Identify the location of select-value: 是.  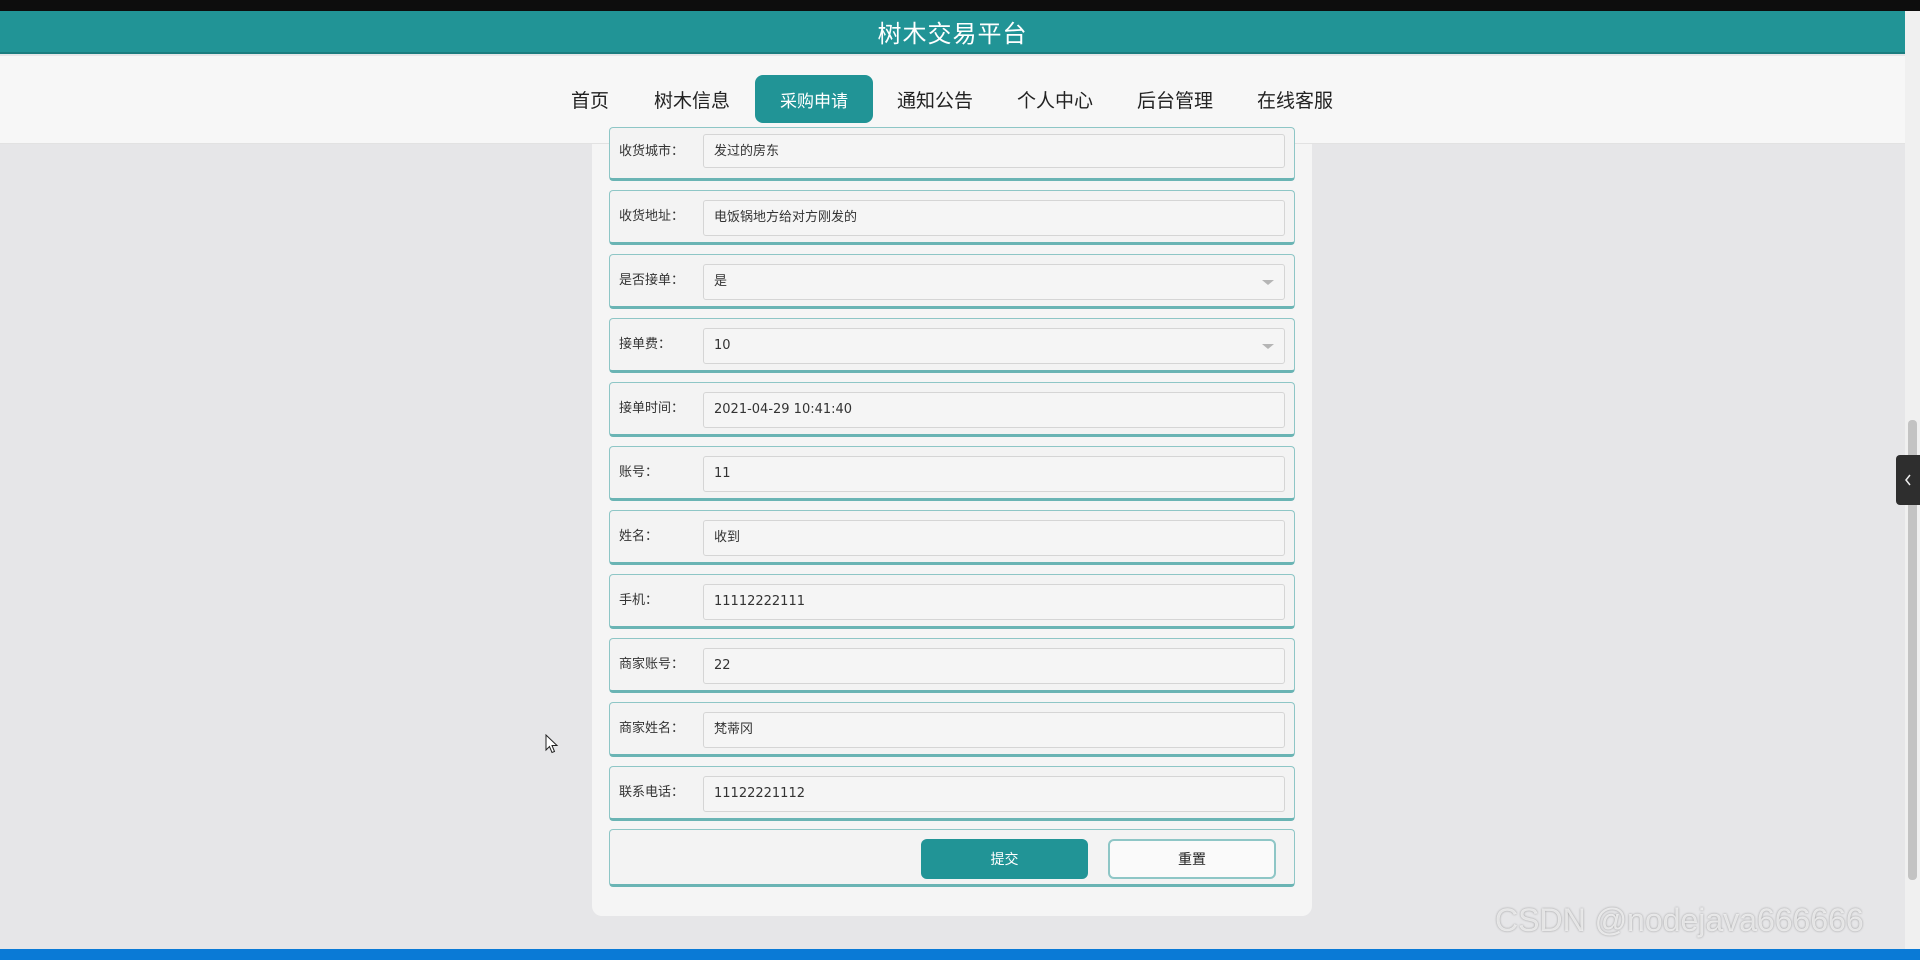
(721, 281).